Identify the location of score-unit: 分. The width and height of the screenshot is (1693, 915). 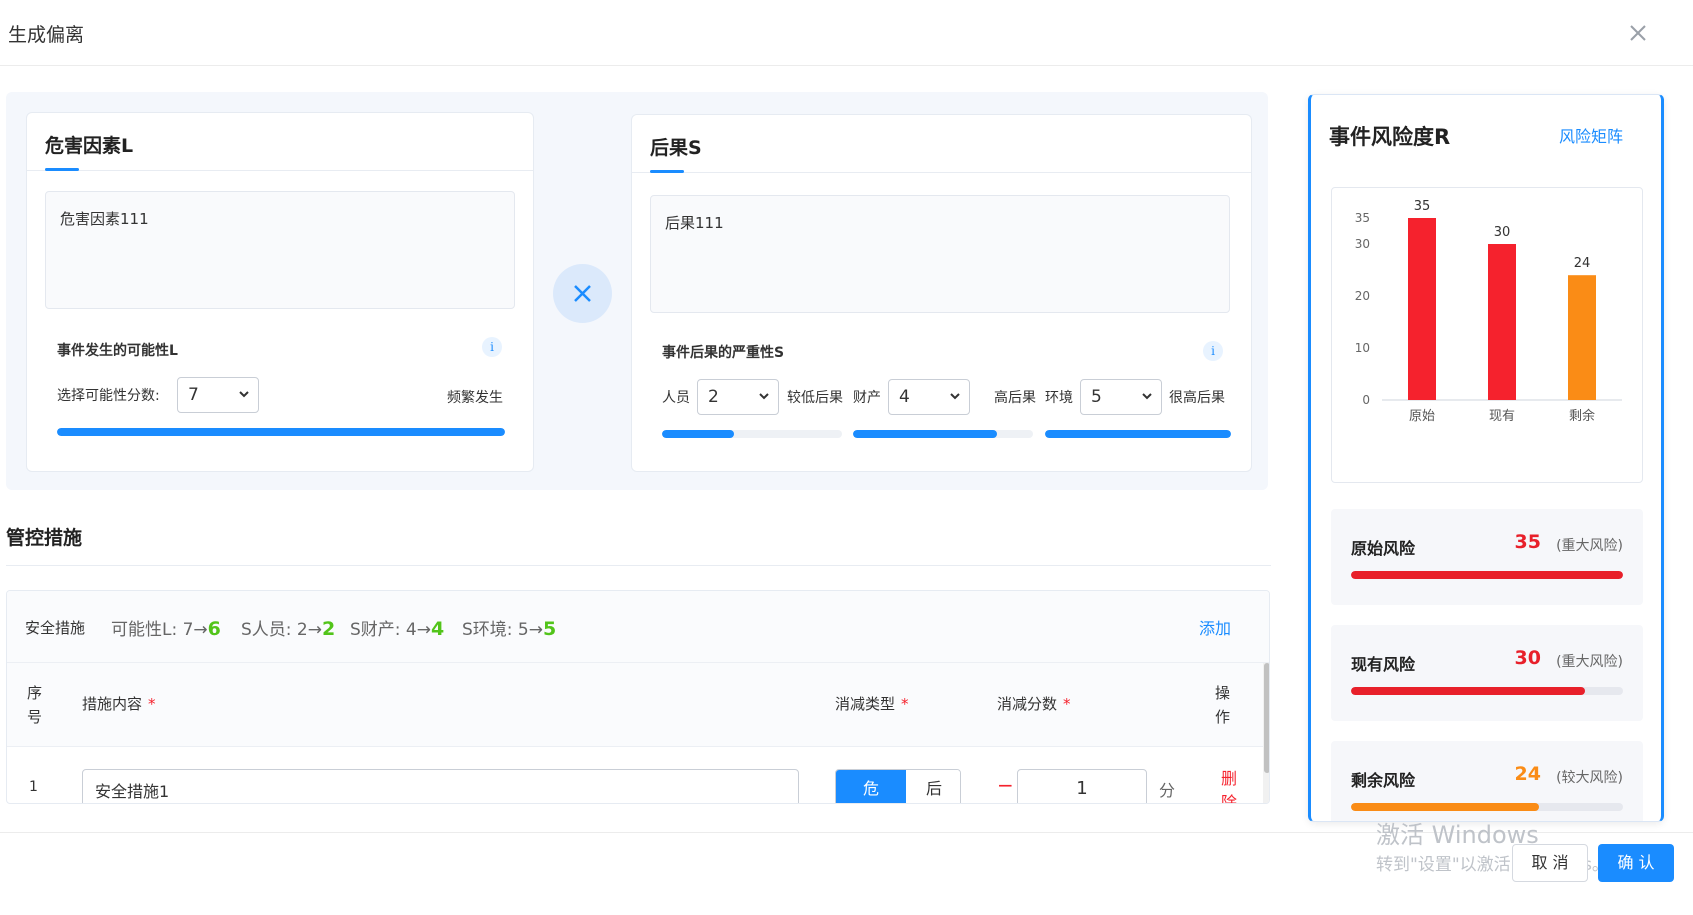
(1167, 790).